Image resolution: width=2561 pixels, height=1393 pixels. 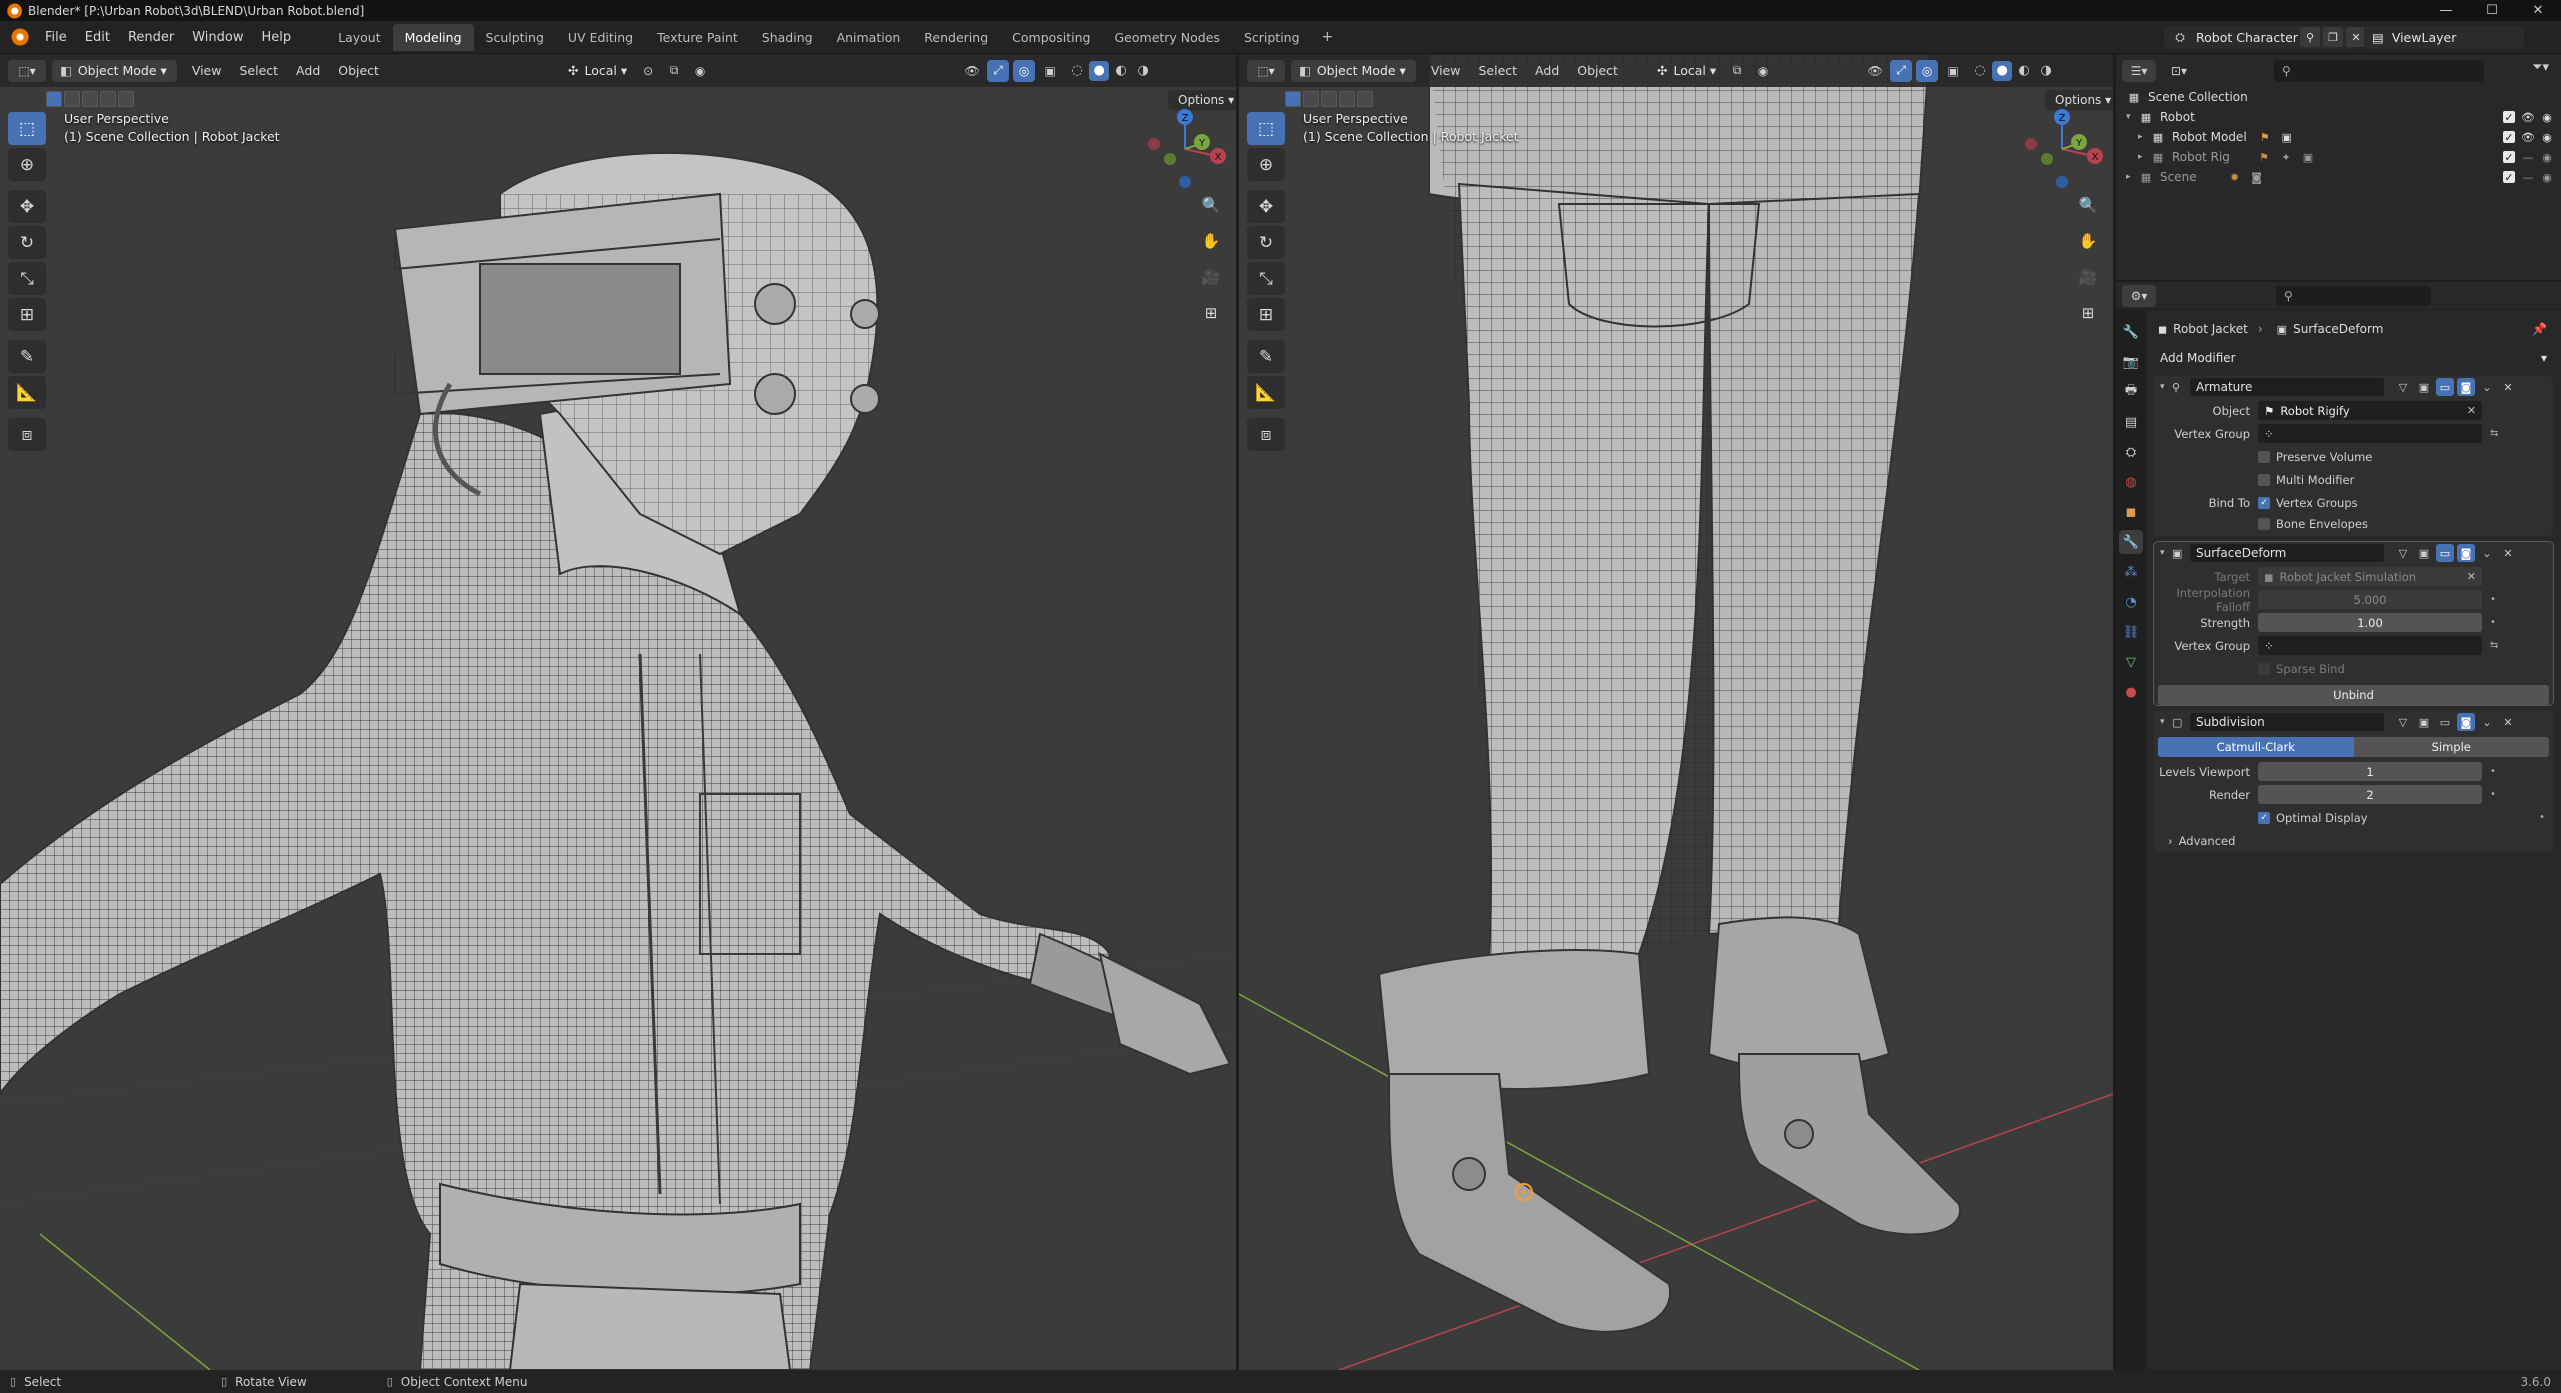 I want to click on transform-tool-icon-right: ⊞, so click(x=1266, y=314).